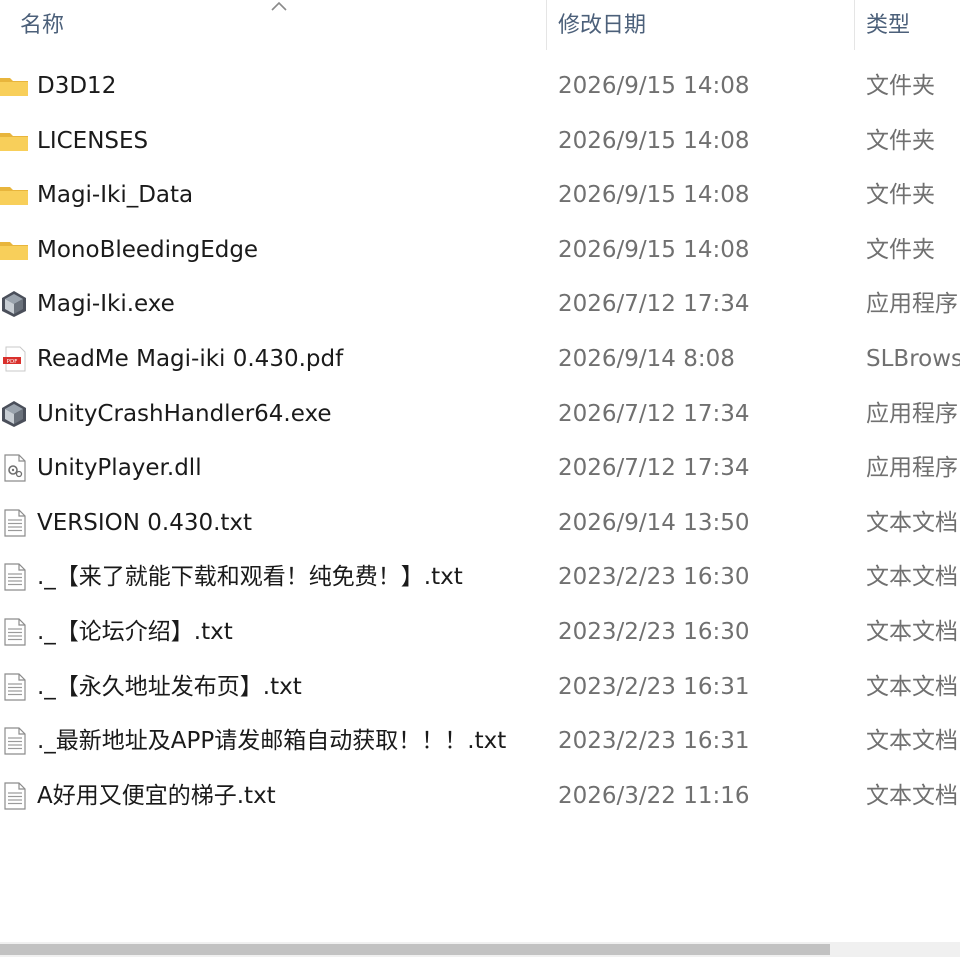 Image resolution: width=960 pixels, height=957 pixels. Describe the element at coordinates (169, 687) in the screenshot. I see `file-name: ._【永久地址发布页】.txt` at that location.